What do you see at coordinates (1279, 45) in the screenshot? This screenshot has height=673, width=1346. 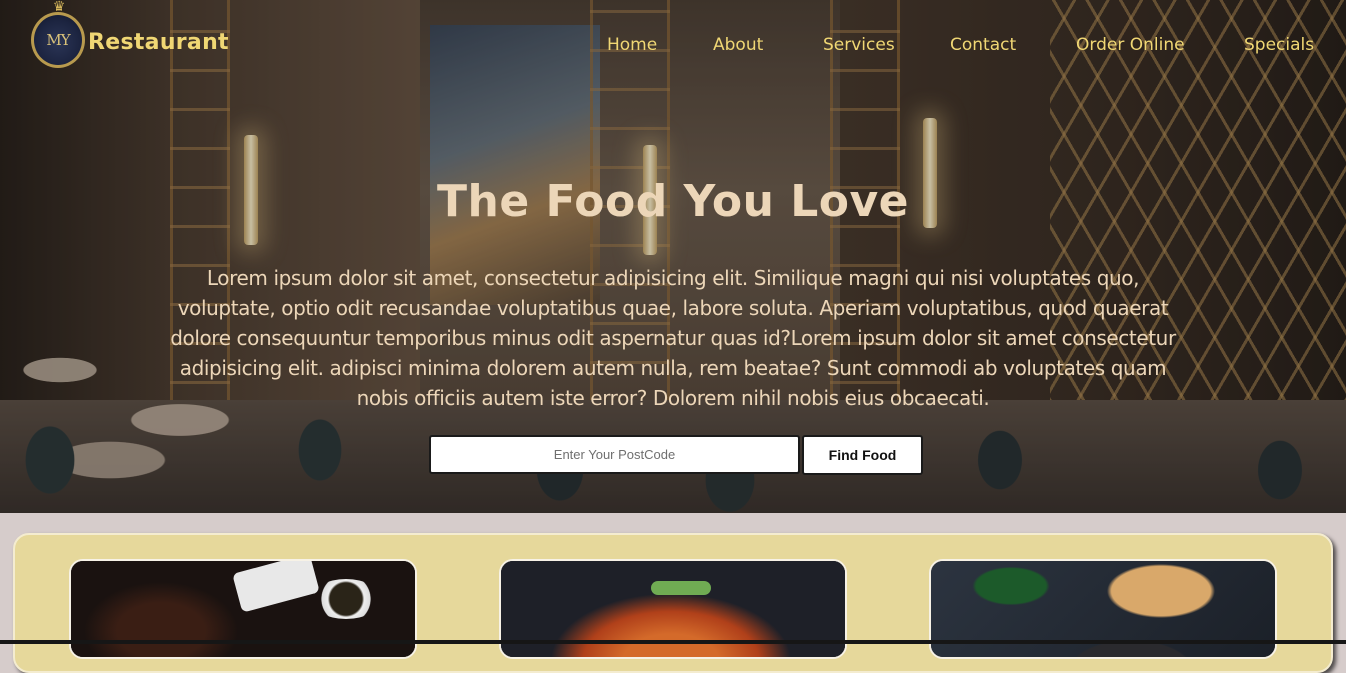 I see `nav-item-specials: Specials` at bounding box center [1279, 45].